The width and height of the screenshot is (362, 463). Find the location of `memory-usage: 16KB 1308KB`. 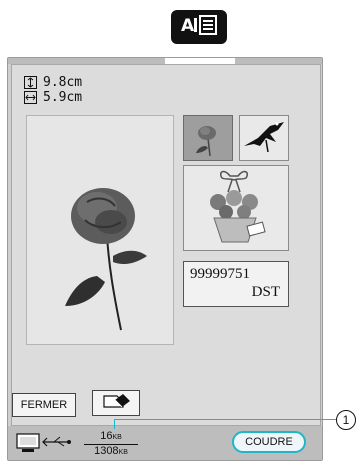

memory-usage: 16KB 1308KB is located at coordinates (111, 444).